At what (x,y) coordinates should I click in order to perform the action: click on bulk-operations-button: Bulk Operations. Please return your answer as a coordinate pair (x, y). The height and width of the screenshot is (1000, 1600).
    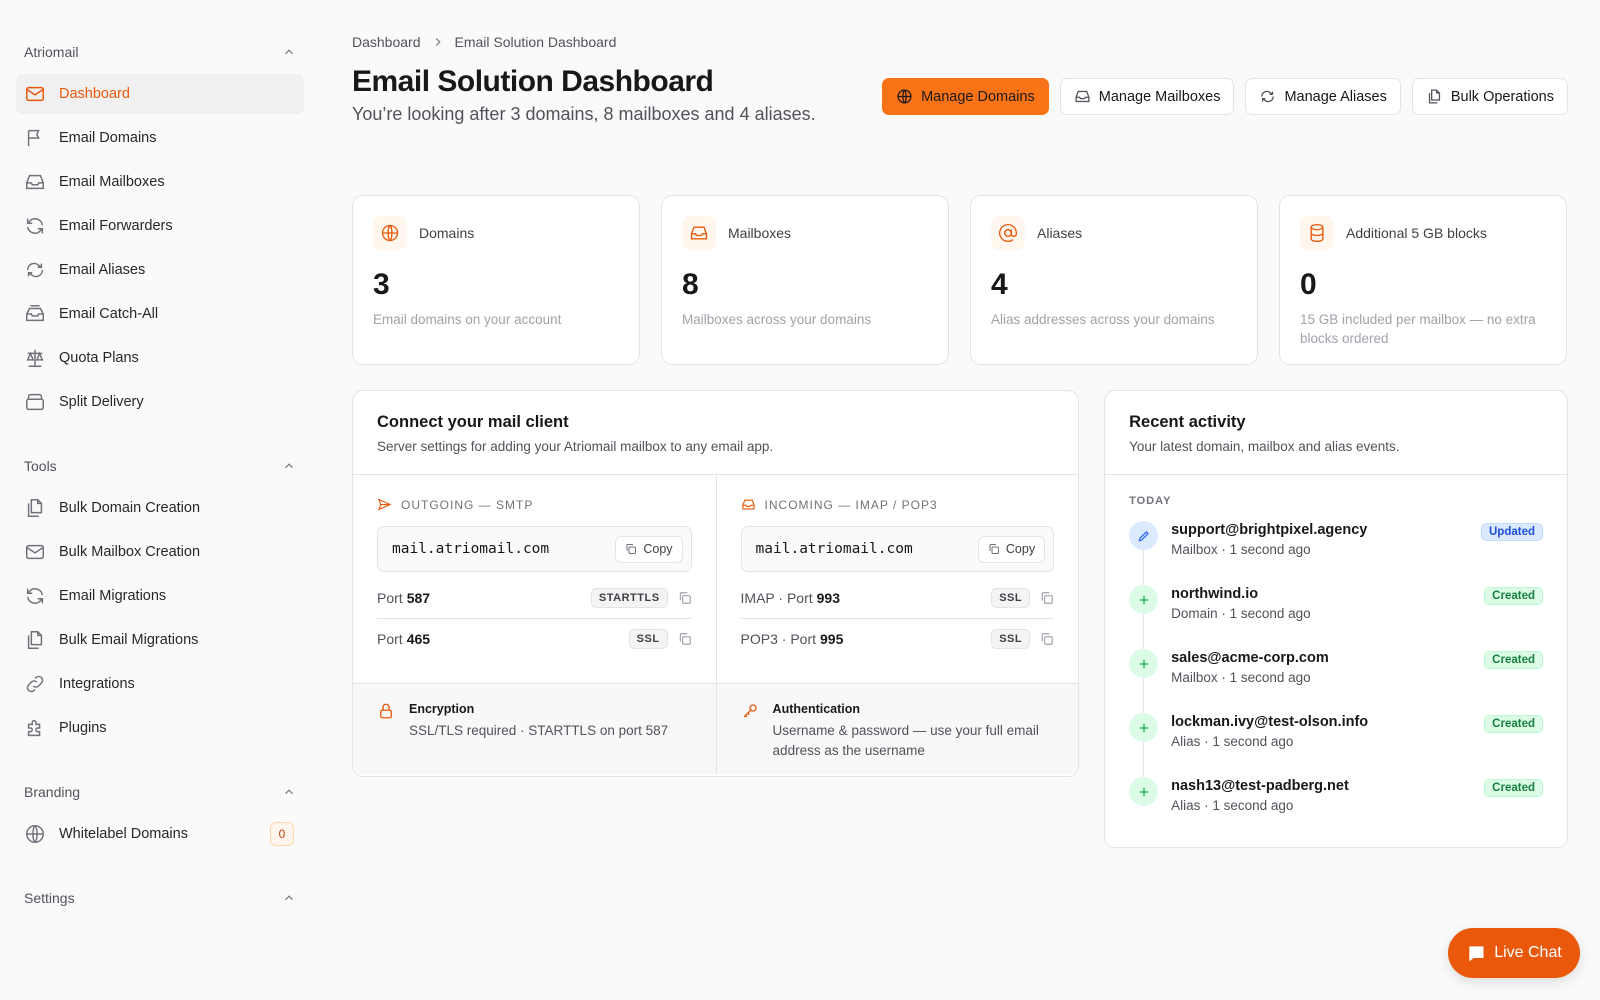
    Looking at the image, I should click on (1489, 96).